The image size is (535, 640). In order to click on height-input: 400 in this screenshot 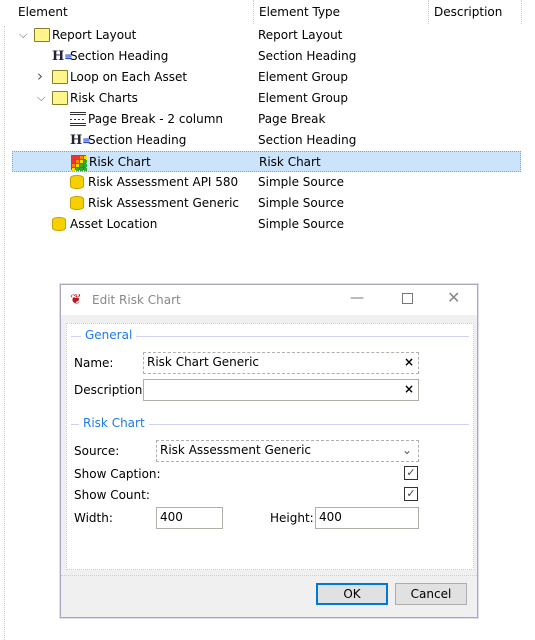, I will do `click(367, 518)`.